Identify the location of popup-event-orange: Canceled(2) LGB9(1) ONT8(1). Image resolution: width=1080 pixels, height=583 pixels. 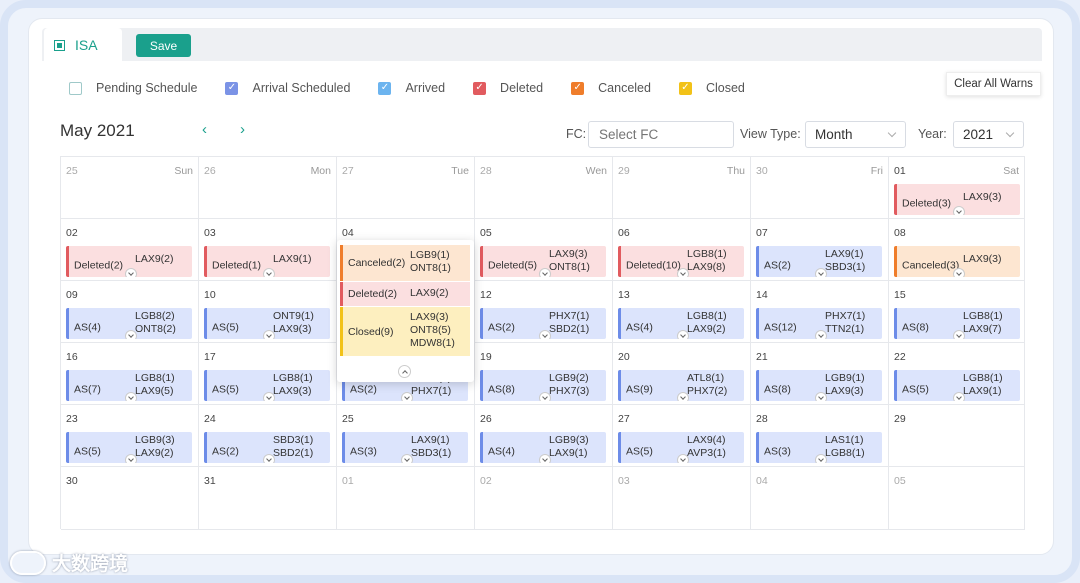
(405, 263).